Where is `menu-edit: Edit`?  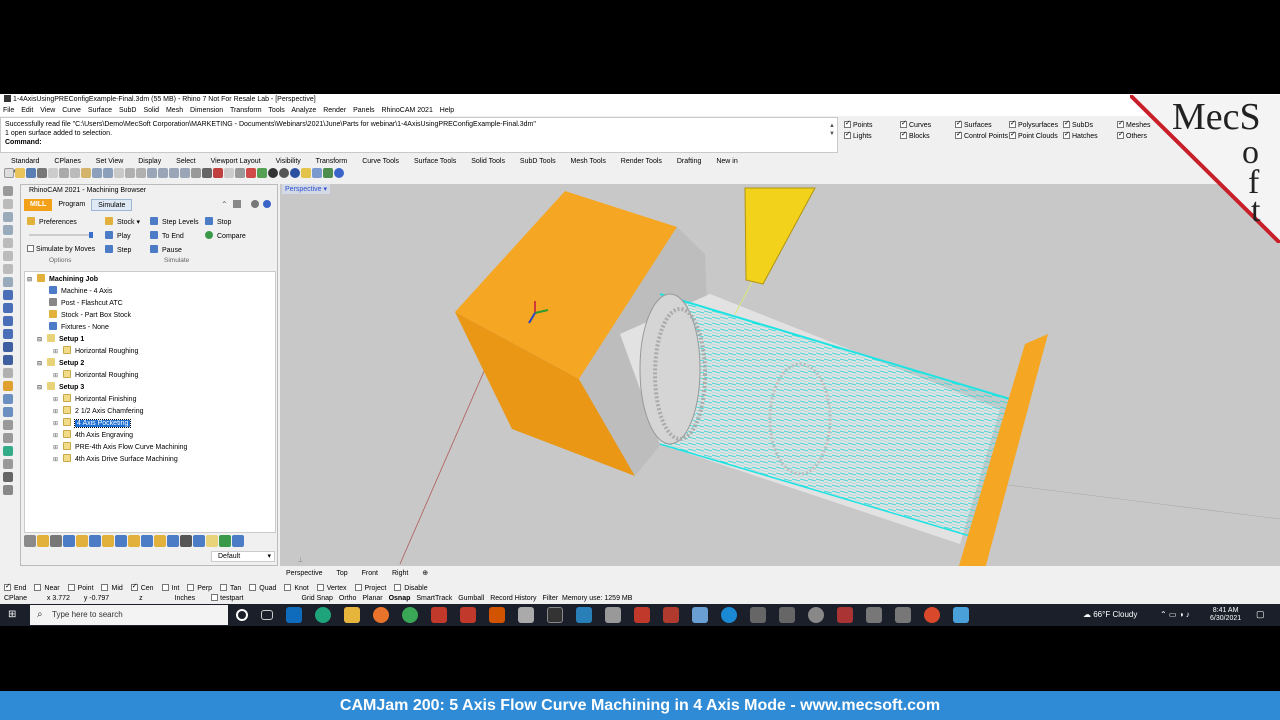 menu-edit: Edit is located at coordinates (27, 110).